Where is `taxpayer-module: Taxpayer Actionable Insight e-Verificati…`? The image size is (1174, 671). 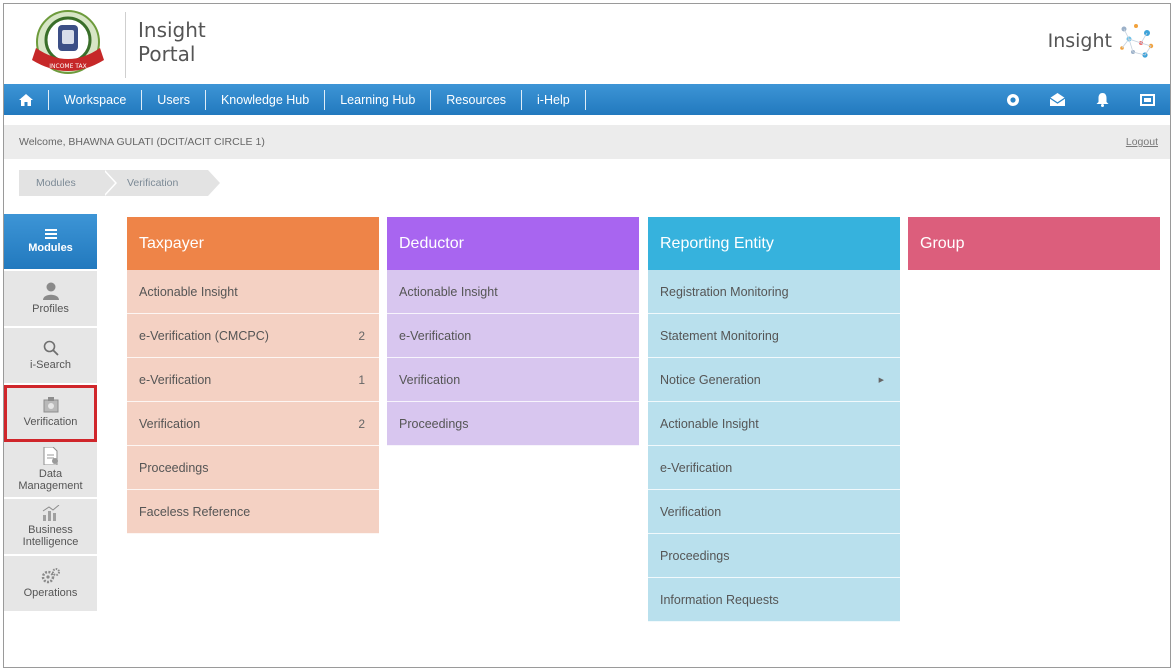 taxpayer-module: Taxpayer Actionable Insight e-Verificati… is located at coordinates (253, 375).